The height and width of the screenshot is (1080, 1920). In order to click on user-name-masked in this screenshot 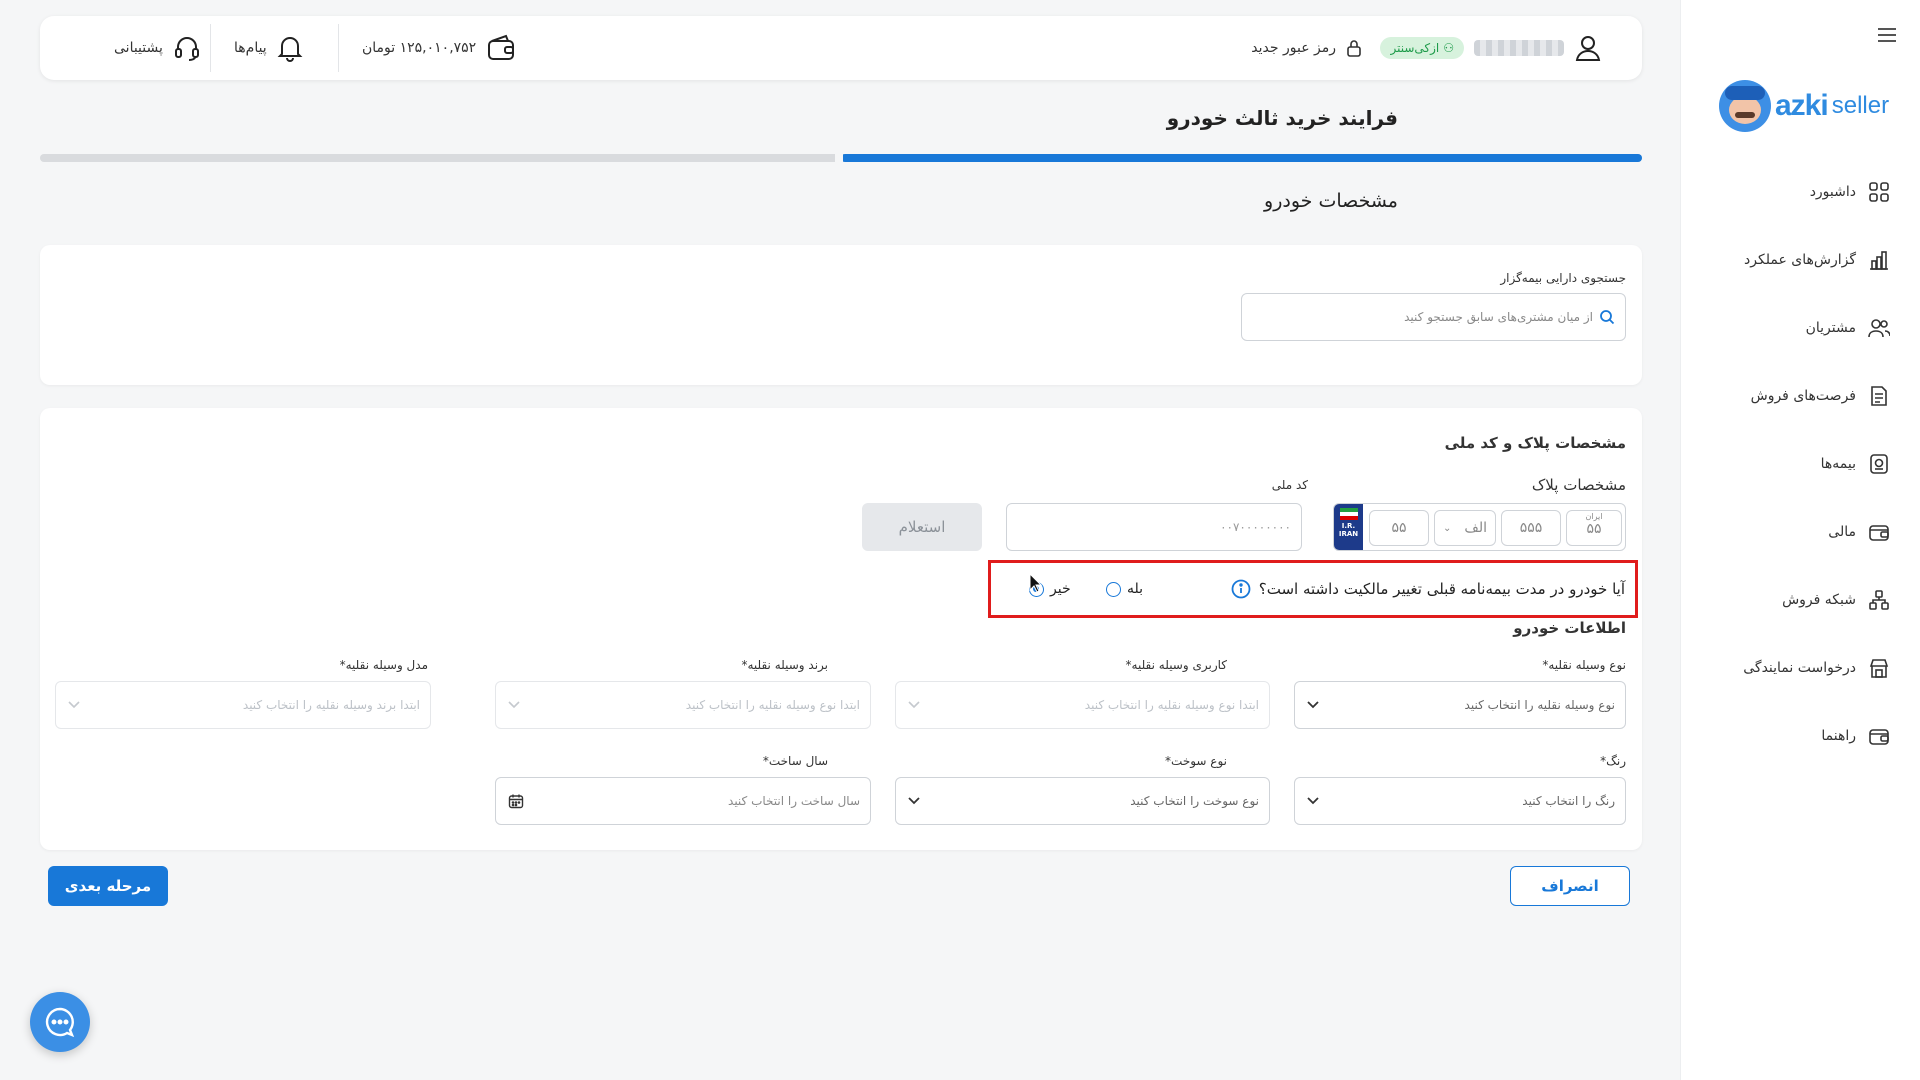, I will do `click(1519, 48)`.